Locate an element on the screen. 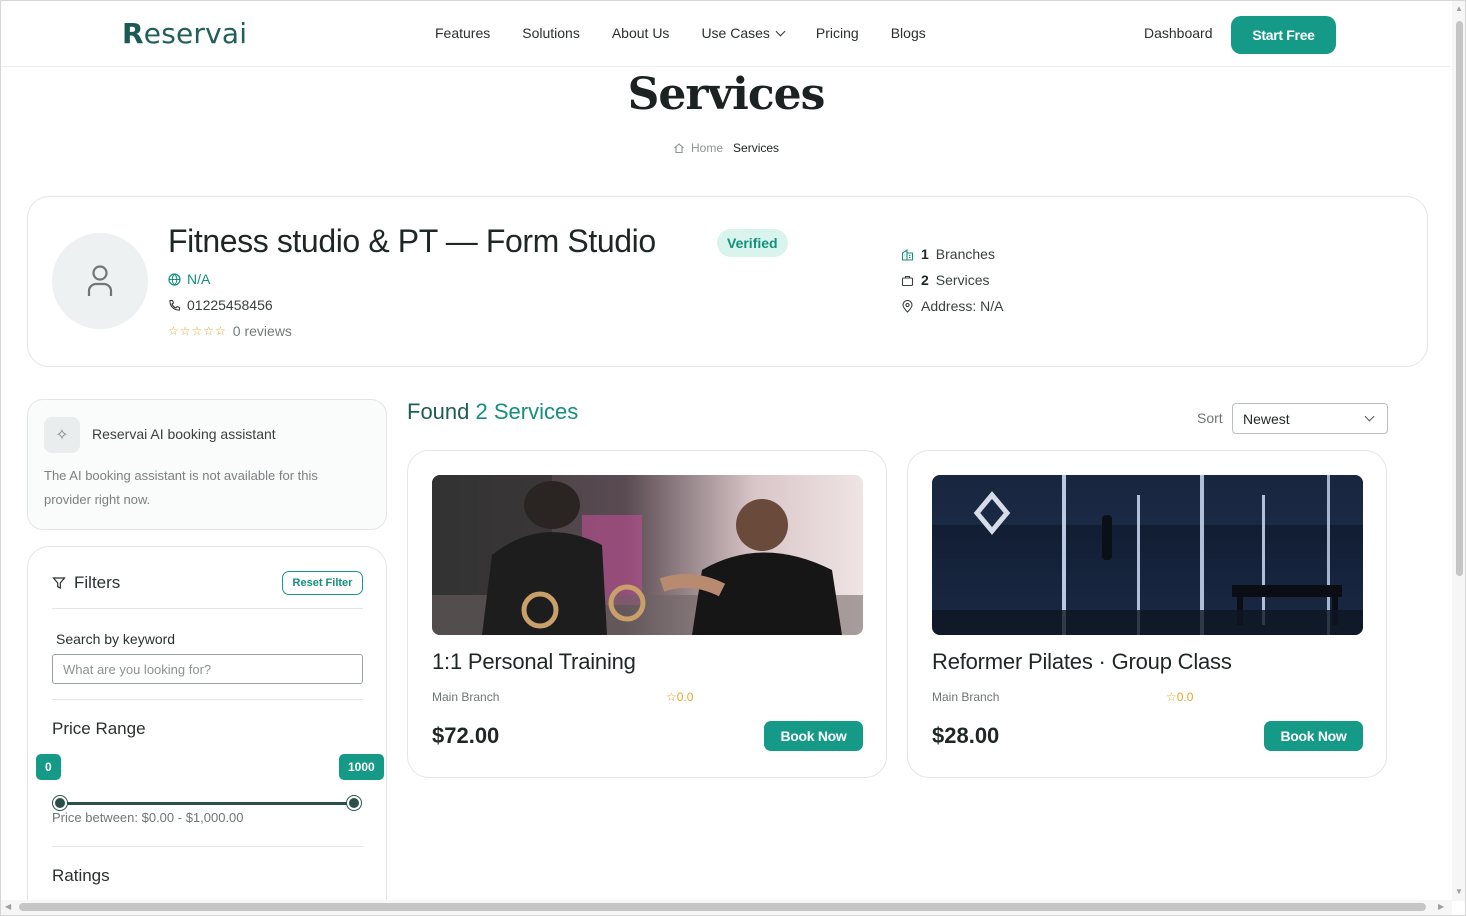 This screenshot has width=1466, height=916. user-icon is located at coordinates (100, 280).